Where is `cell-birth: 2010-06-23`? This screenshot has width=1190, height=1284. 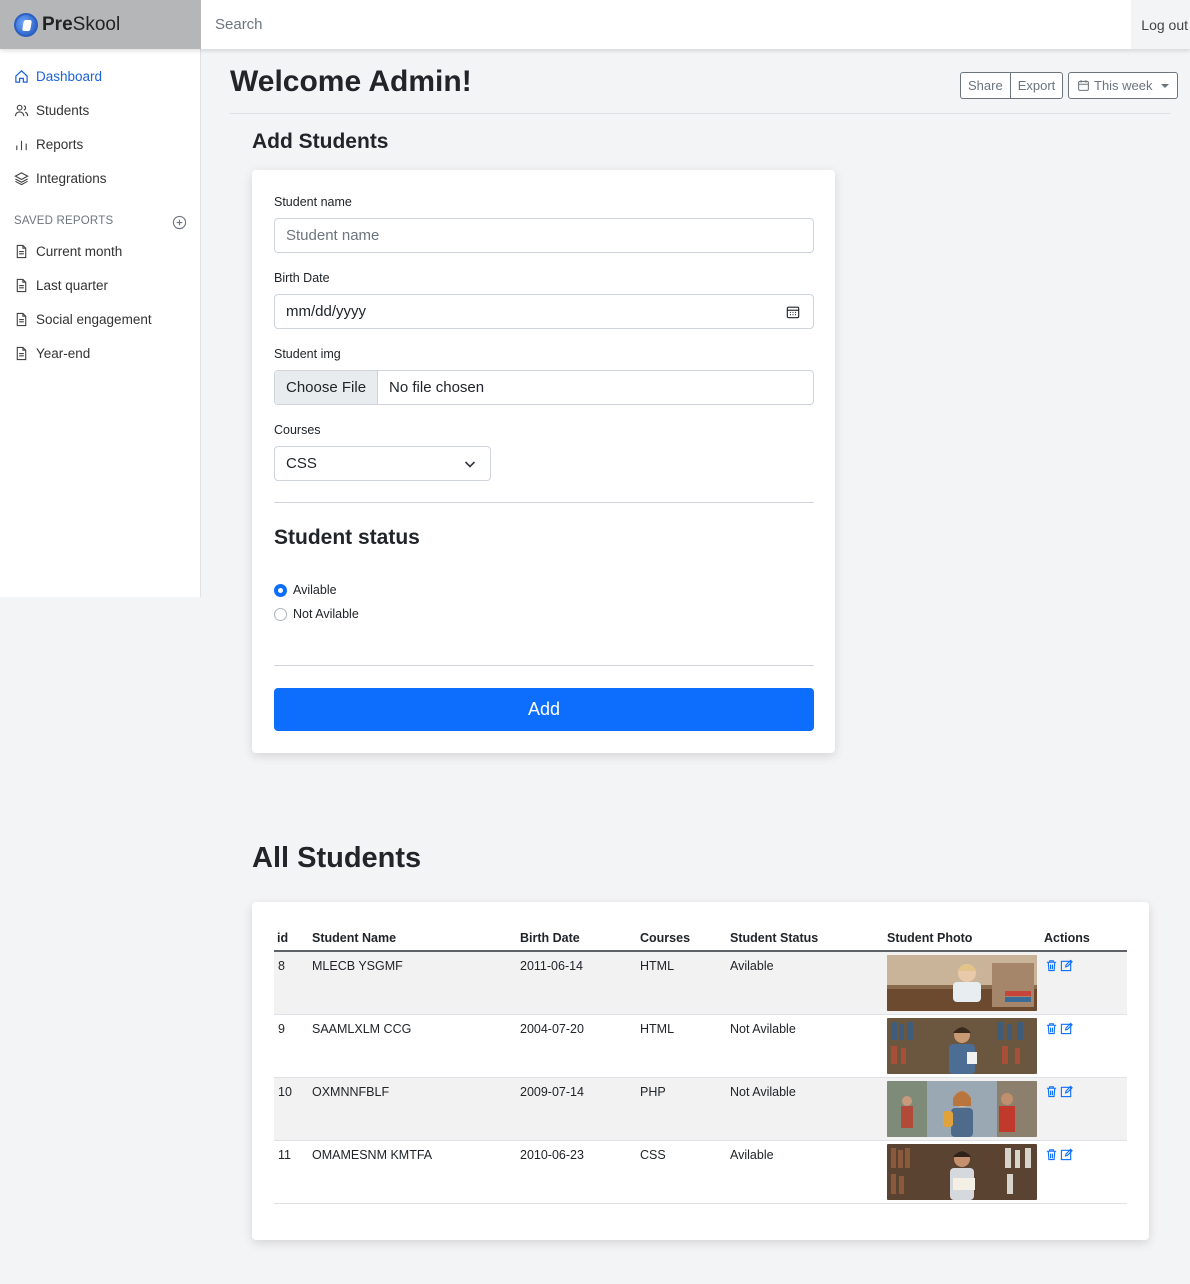
cell-birth: 2010-06-23 is located at coordinates (552, 1155).